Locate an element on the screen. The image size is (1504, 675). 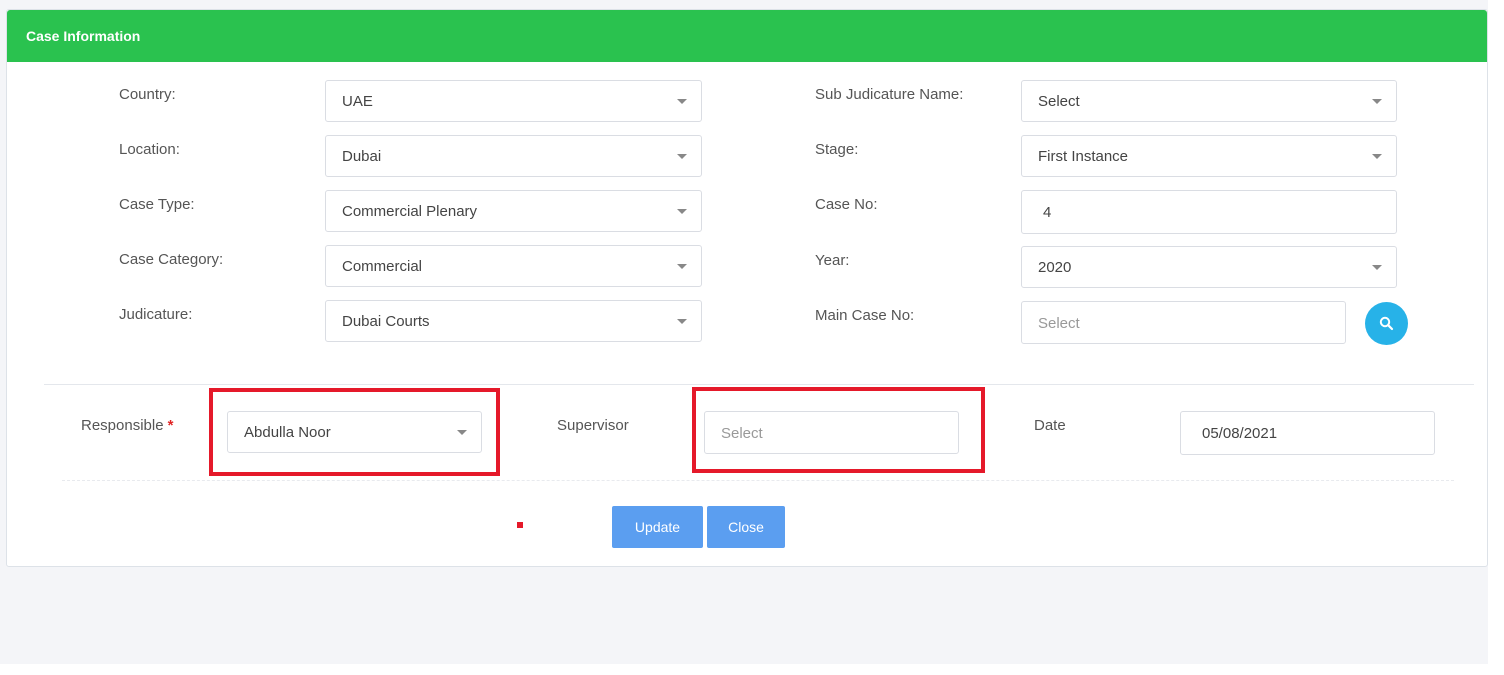
stage-value: First Instance is located at coordinates (1083, 156).